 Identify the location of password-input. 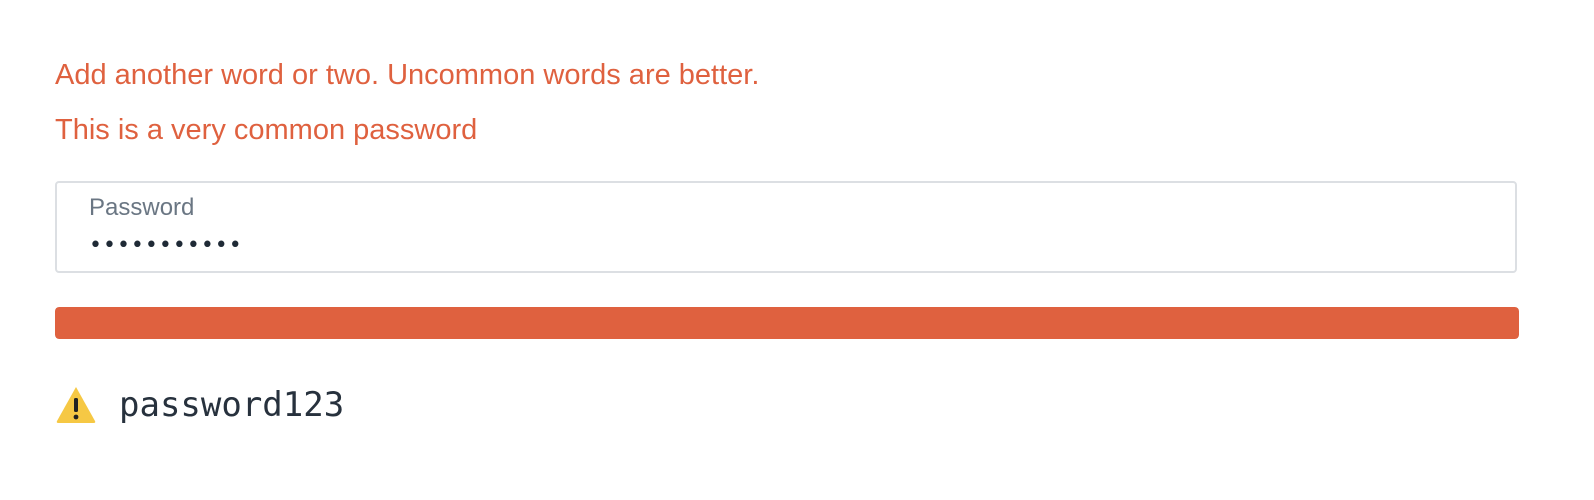
(779, 245).